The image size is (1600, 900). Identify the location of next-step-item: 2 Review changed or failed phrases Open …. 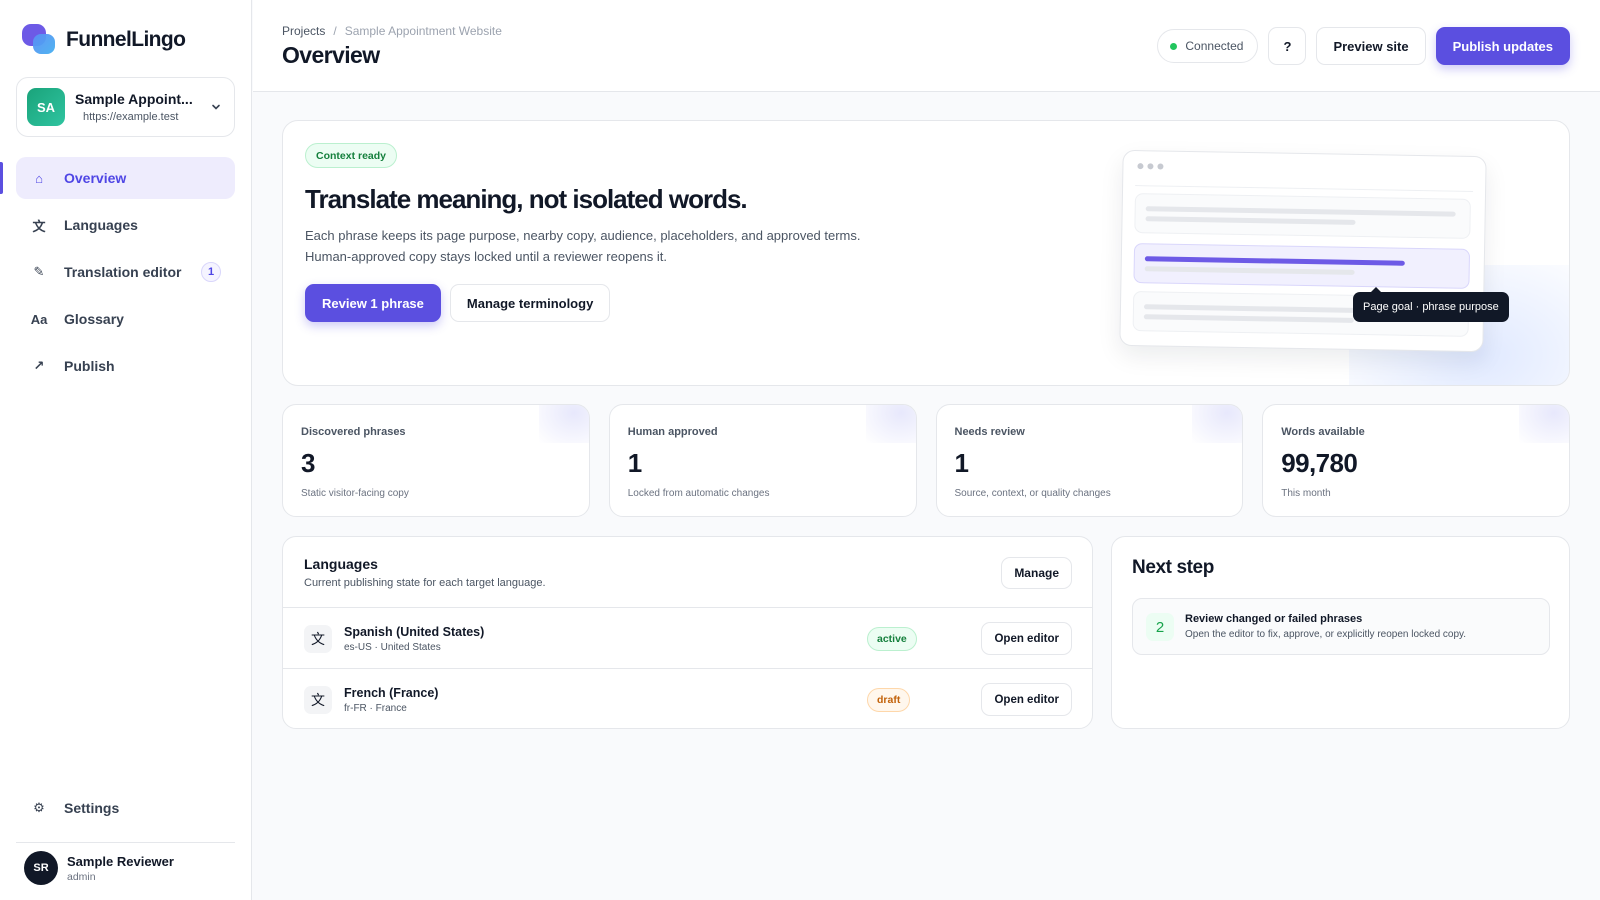
(1341, 626).